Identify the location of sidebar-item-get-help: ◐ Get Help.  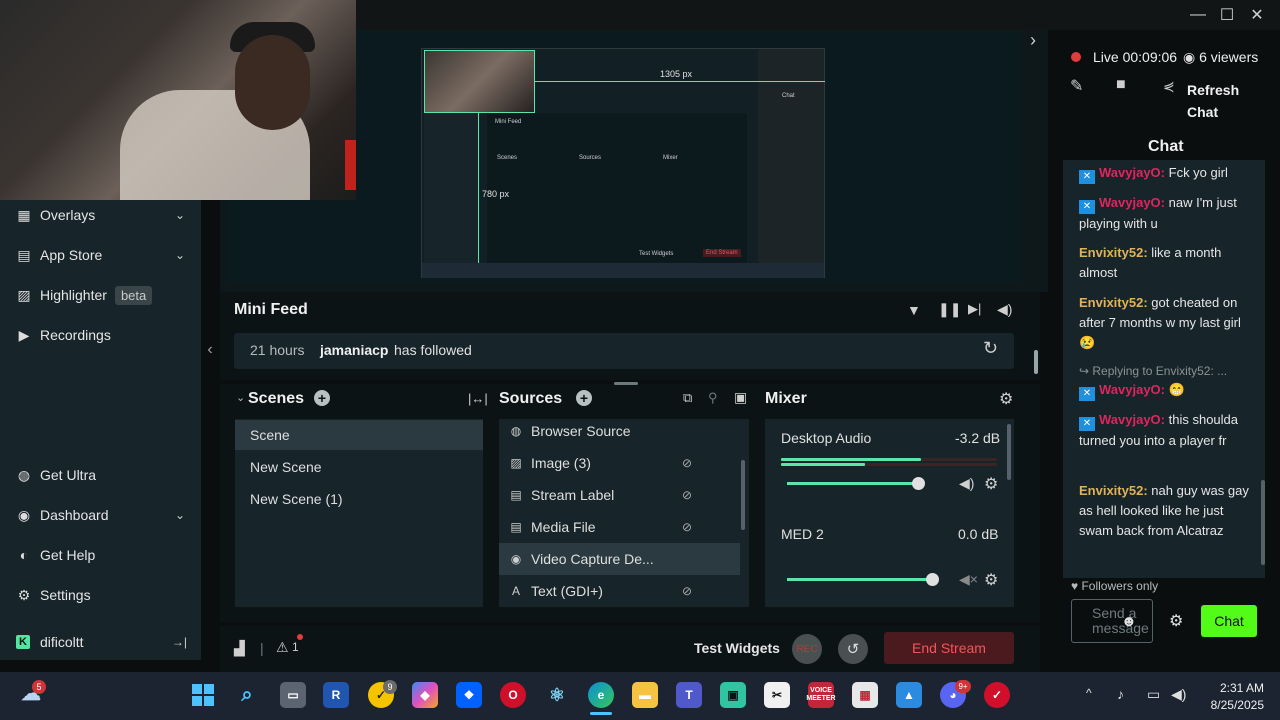
(100, 555).